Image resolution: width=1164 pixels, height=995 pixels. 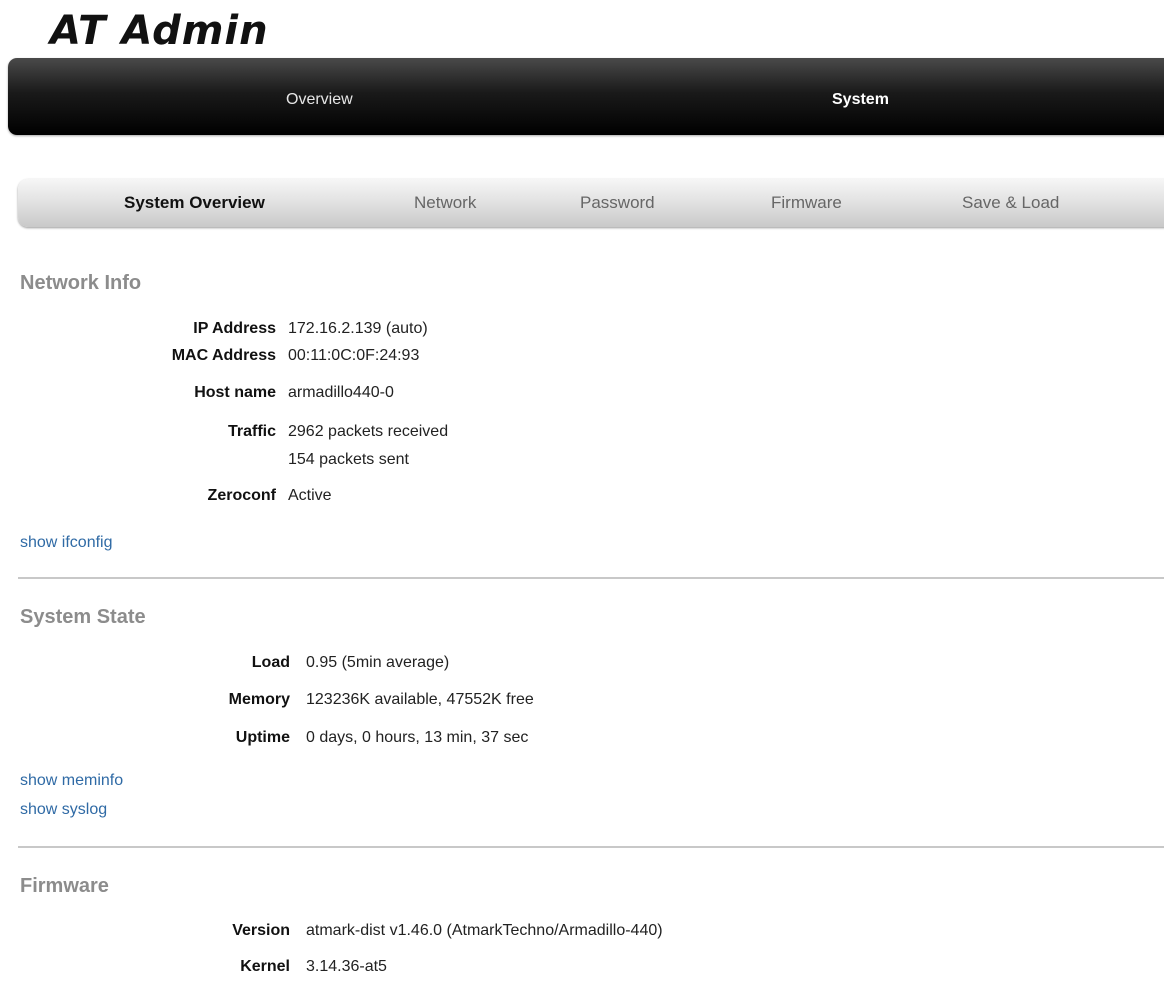 I want to click on uptime-label: Uptime, so click(x=262, y=737).